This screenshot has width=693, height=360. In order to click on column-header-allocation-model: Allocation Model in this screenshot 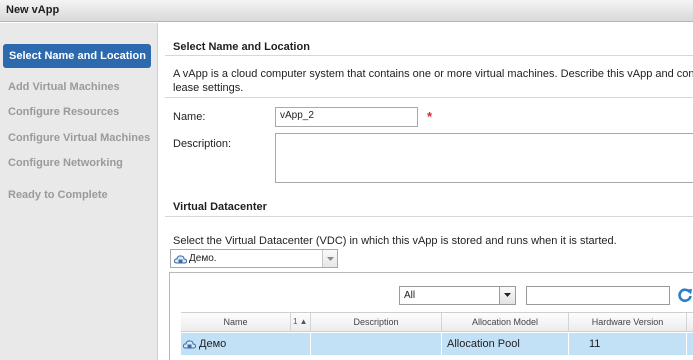, I will do `click(505, 322)`.